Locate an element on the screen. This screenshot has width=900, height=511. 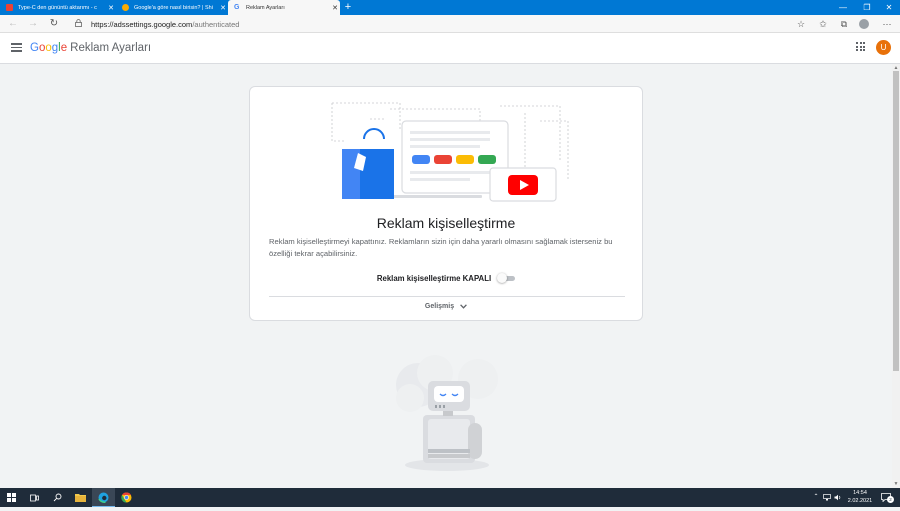
refresh-button: ↻ is located at coordinates (54, 24).